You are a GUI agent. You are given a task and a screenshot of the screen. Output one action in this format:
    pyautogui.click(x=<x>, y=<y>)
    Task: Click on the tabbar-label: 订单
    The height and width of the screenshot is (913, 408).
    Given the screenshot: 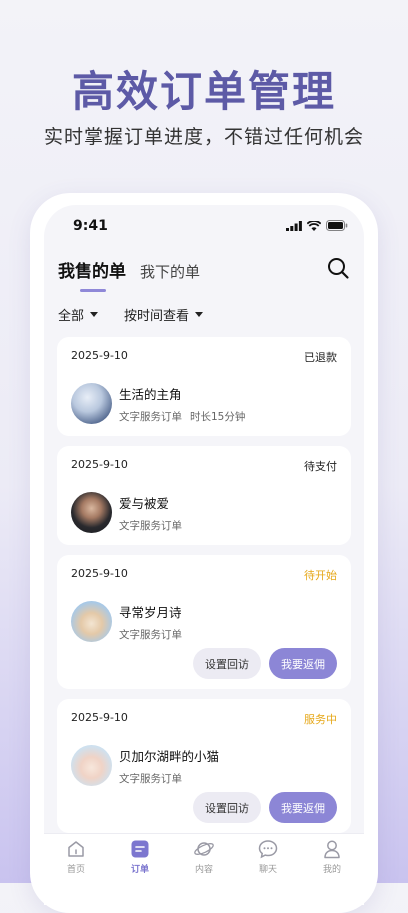 What is the action you would take?
    pyautogui.click(x=139, y=870)
    